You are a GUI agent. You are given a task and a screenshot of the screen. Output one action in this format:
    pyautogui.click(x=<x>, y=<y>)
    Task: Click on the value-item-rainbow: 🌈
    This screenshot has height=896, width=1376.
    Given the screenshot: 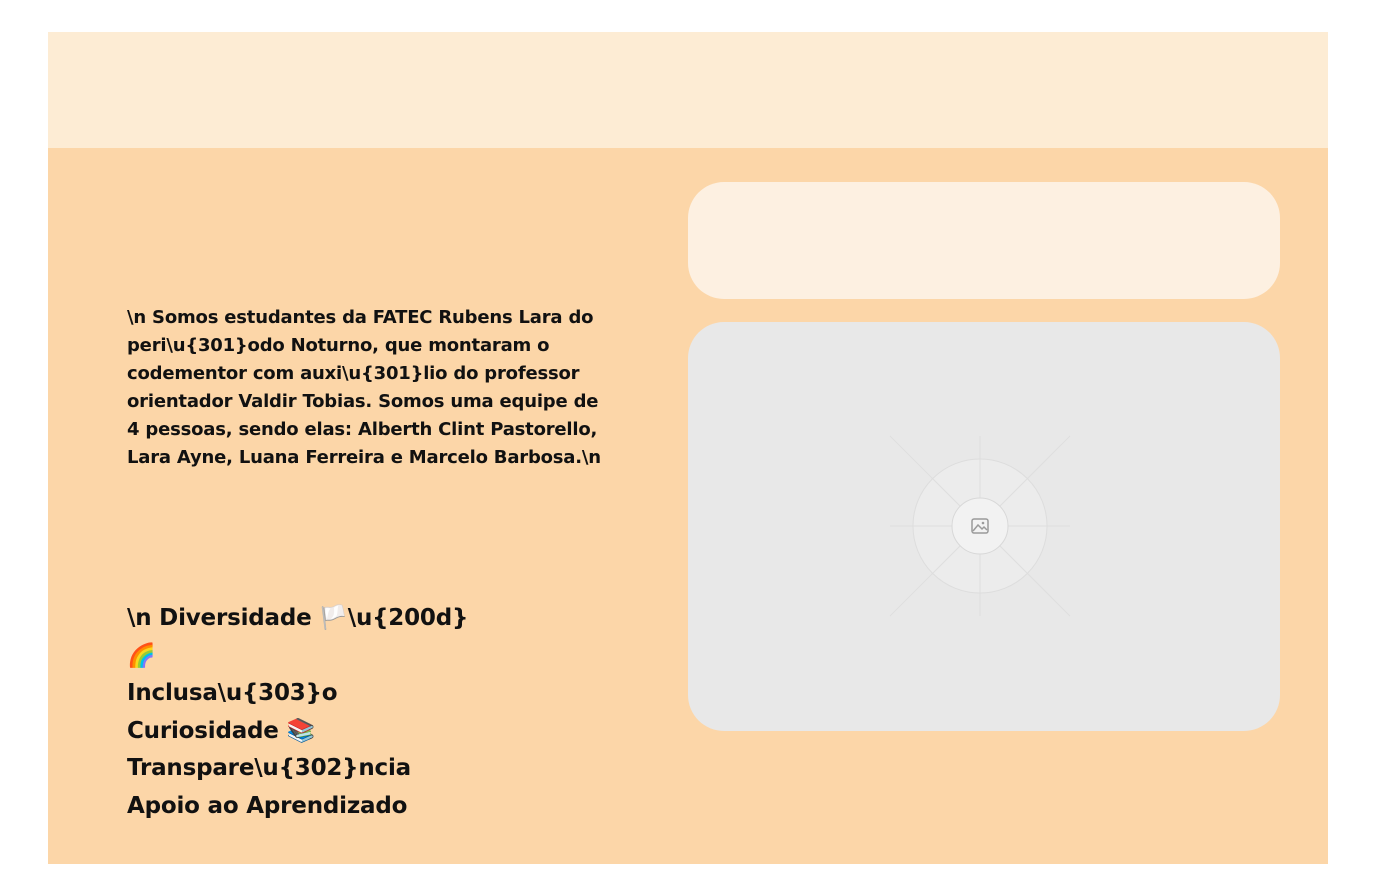 What is the action you would take?
    pyautogui.click(x=141, y=655)
    